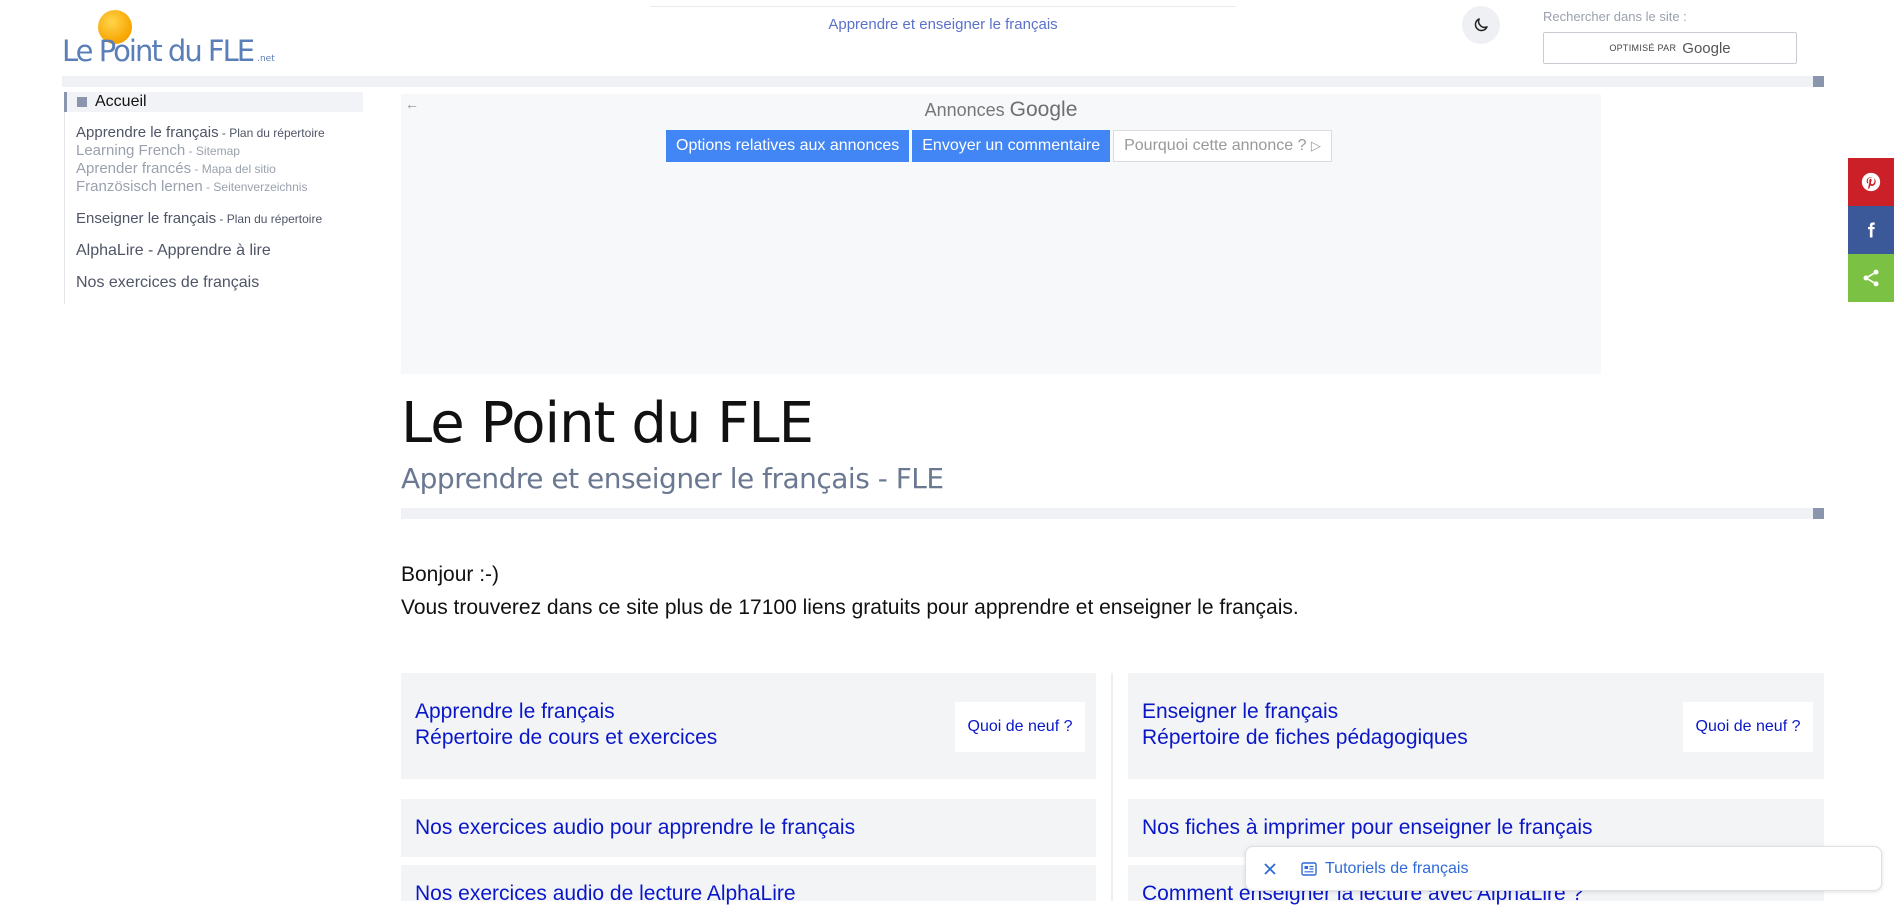  I want to click on title-bar, so click(1112, 513).